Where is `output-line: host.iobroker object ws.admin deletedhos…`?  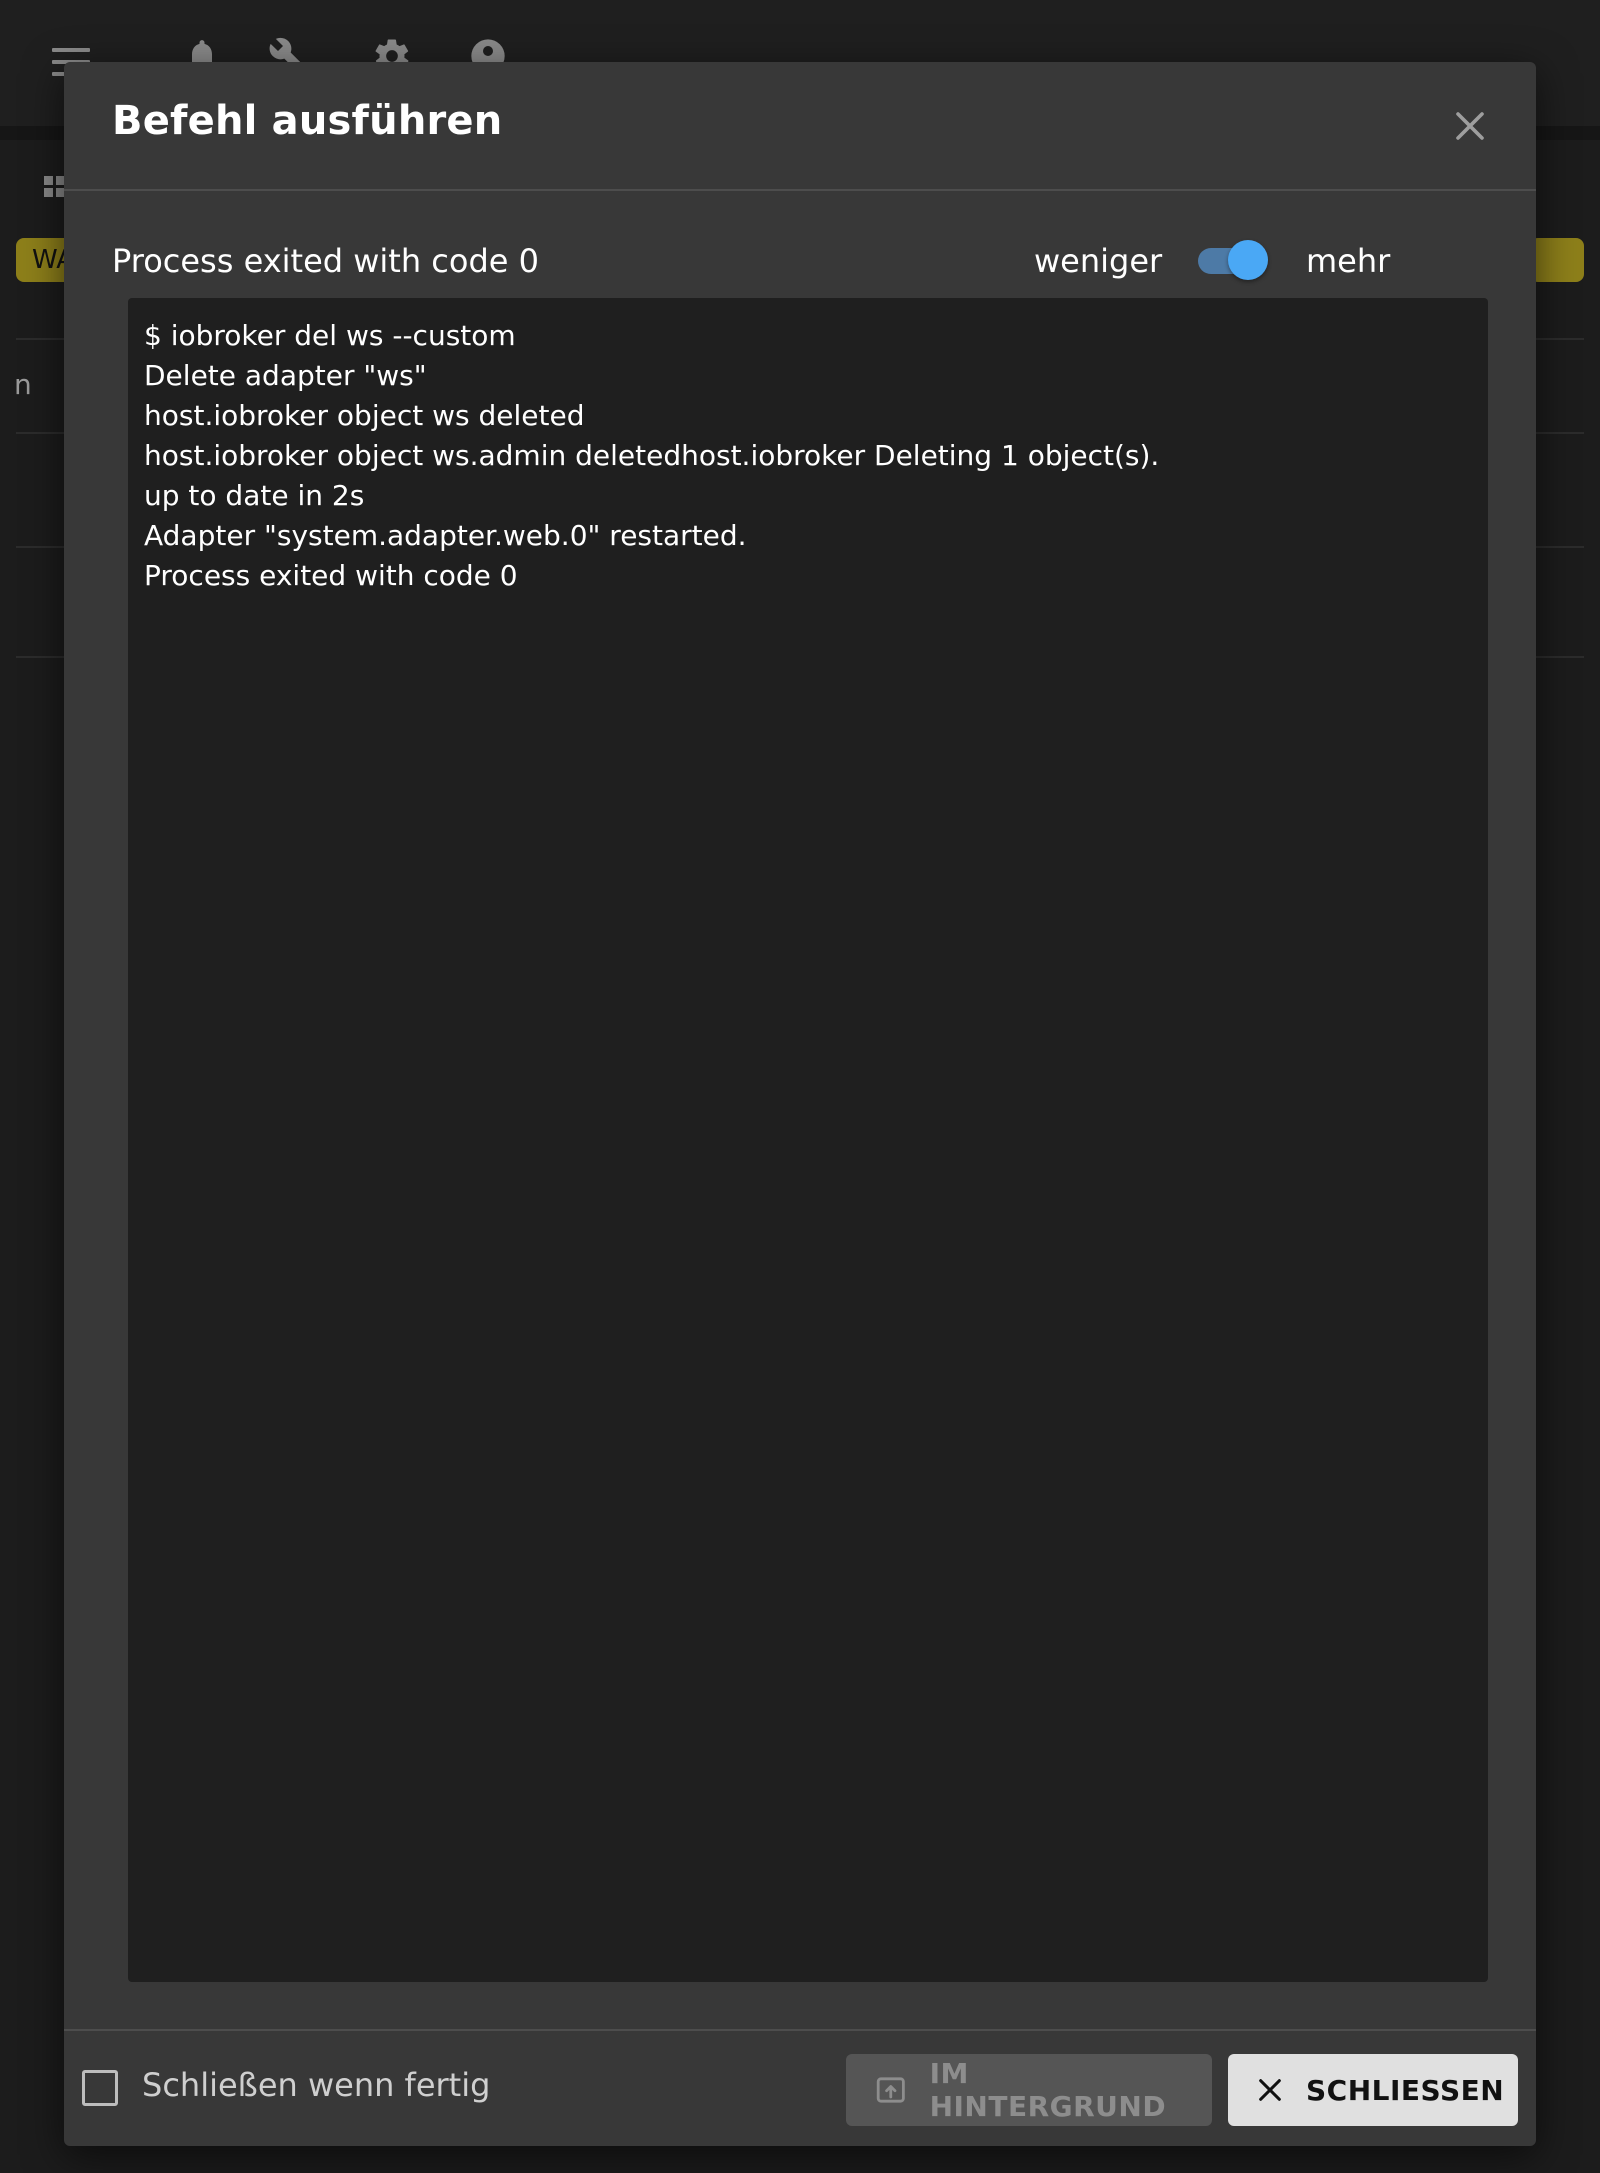 output-line: host.iobroker object ws.admin deletedhos… is located at coordinates (652, 455).